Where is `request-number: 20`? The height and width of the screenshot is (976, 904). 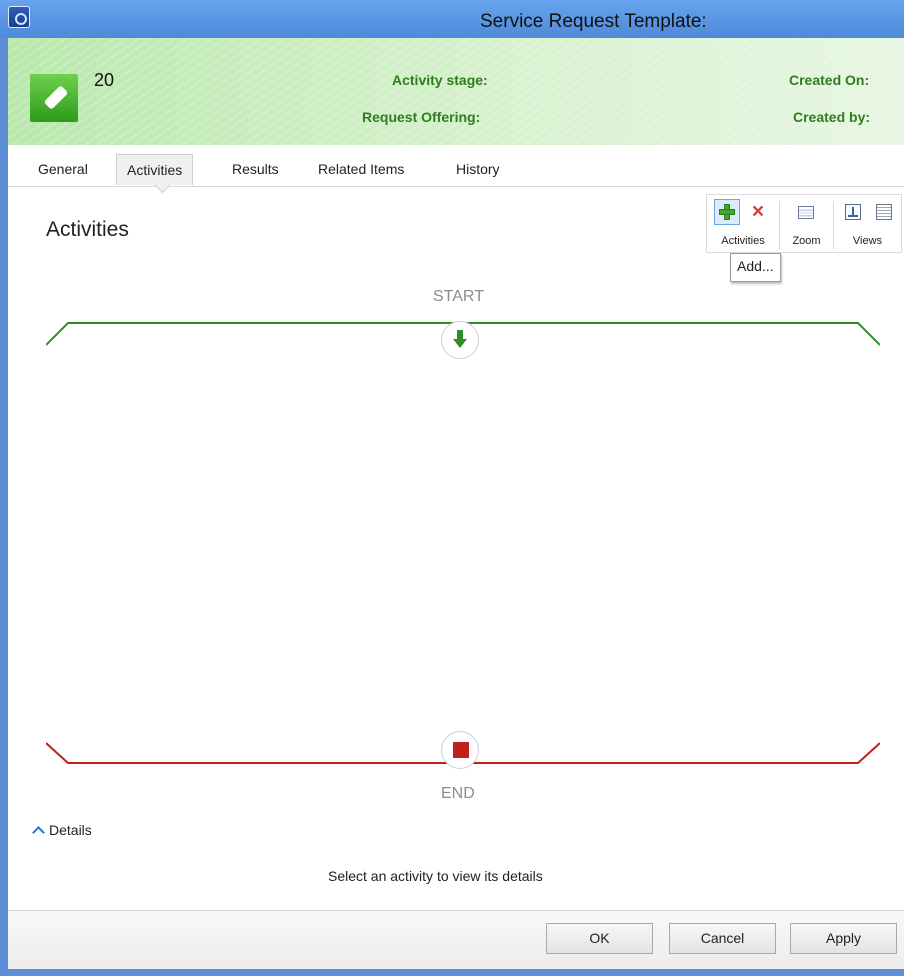
request-number: 20 is located at coordinates (104, 80).